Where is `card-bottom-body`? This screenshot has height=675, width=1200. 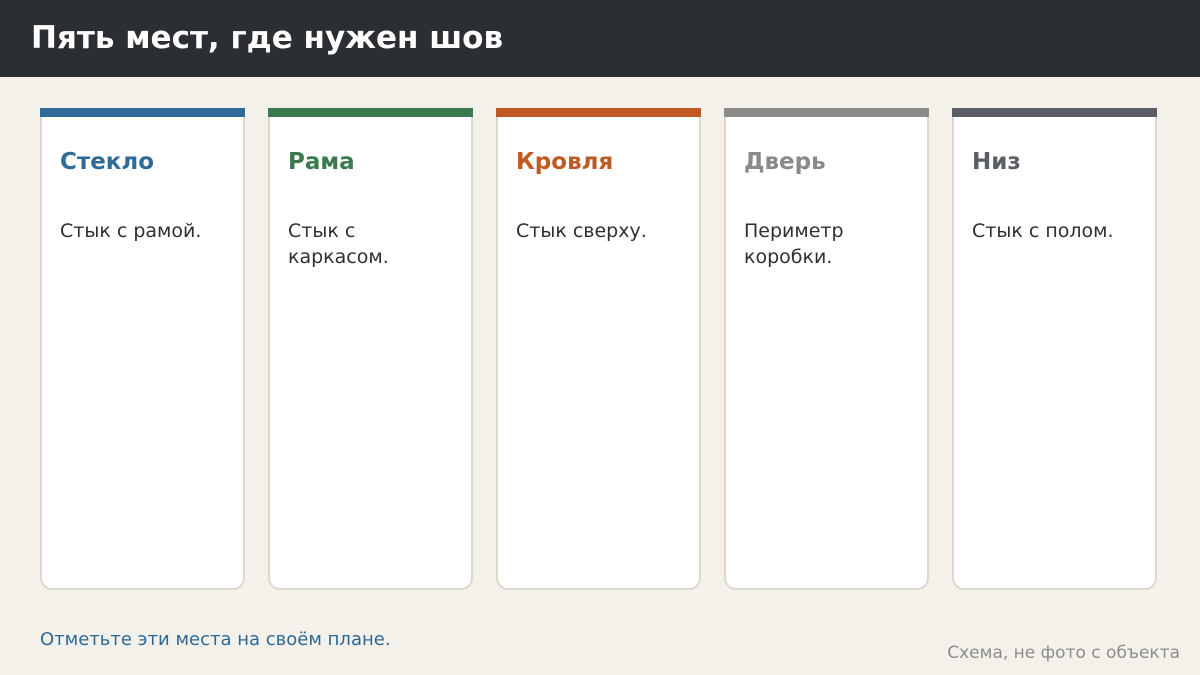
card-bottom-body is located at coordinates (1054, 352).